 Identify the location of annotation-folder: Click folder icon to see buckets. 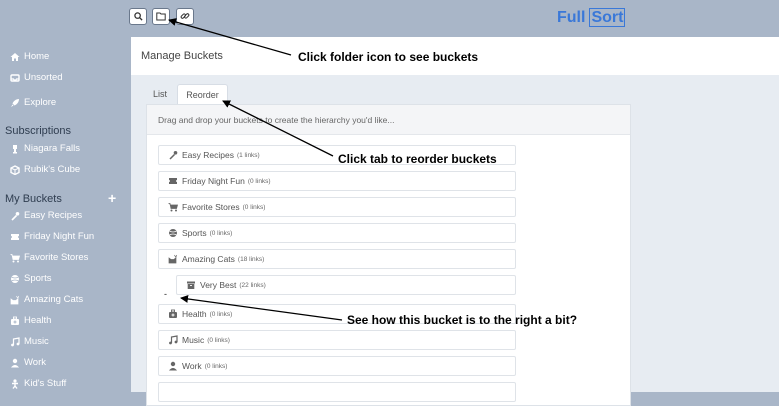
(388, 57).